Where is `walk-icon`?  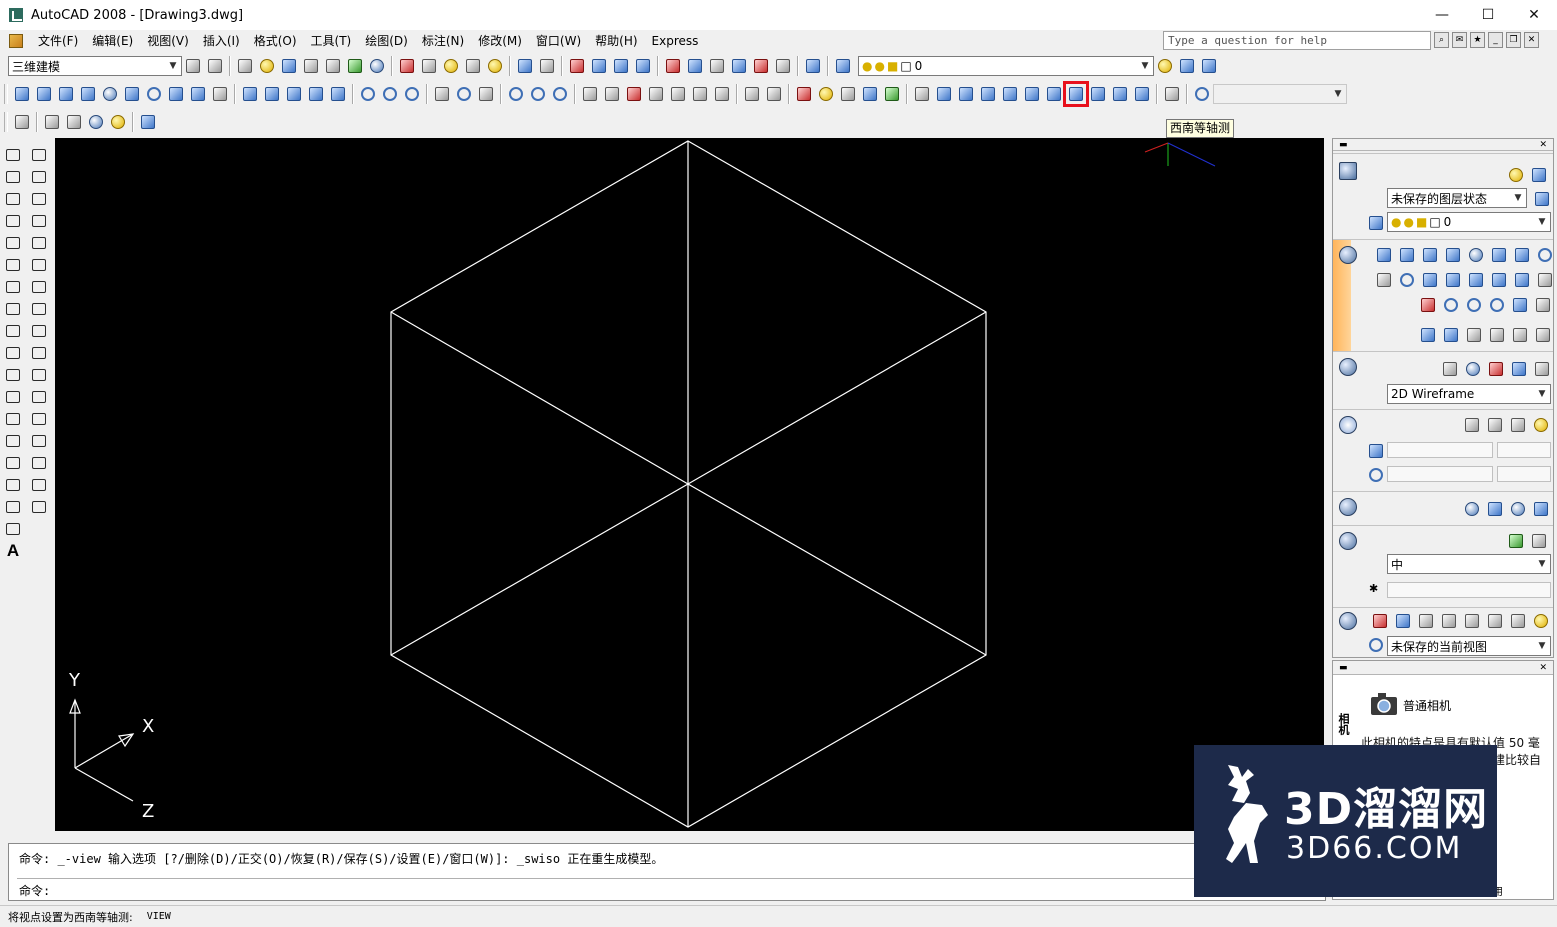
walk-icon is located at coordinates (1472, 621).